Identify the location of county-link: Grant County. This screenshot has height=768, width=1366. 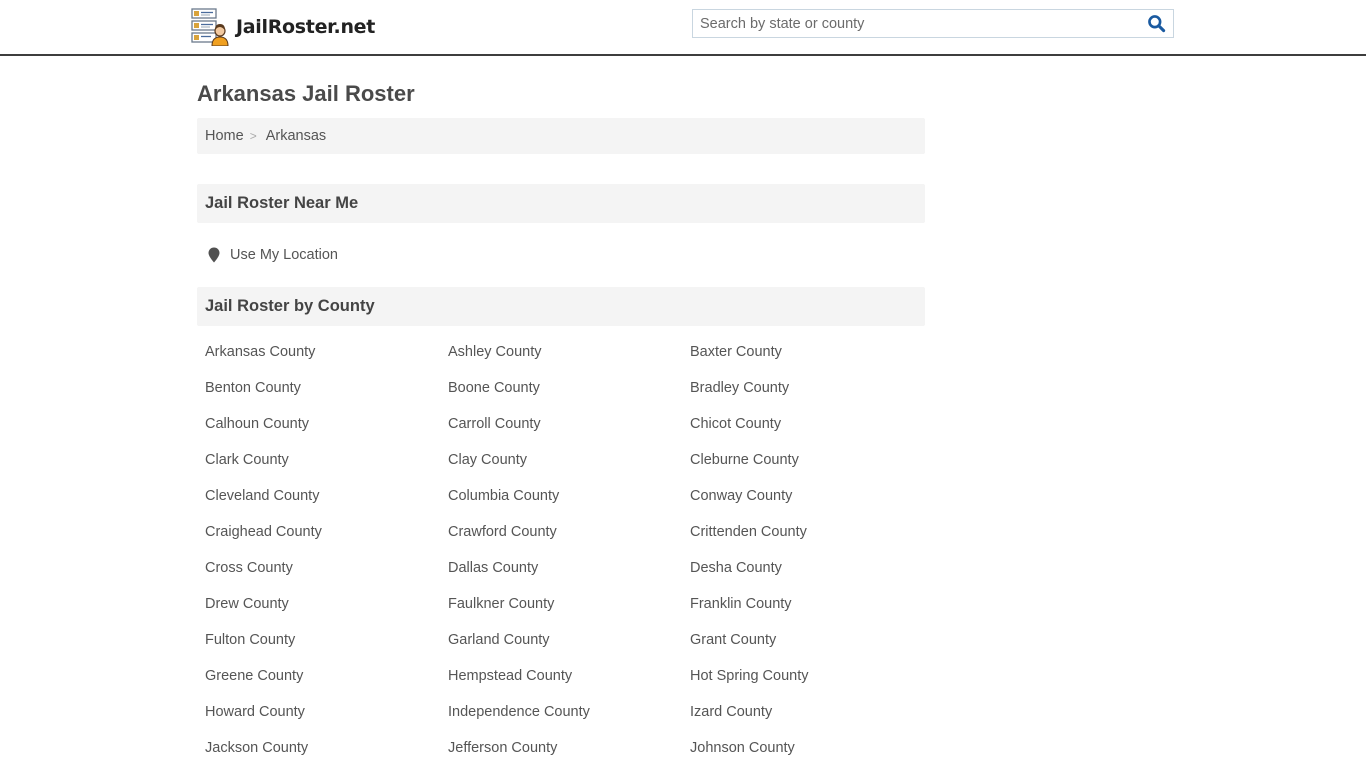
(803, 642).